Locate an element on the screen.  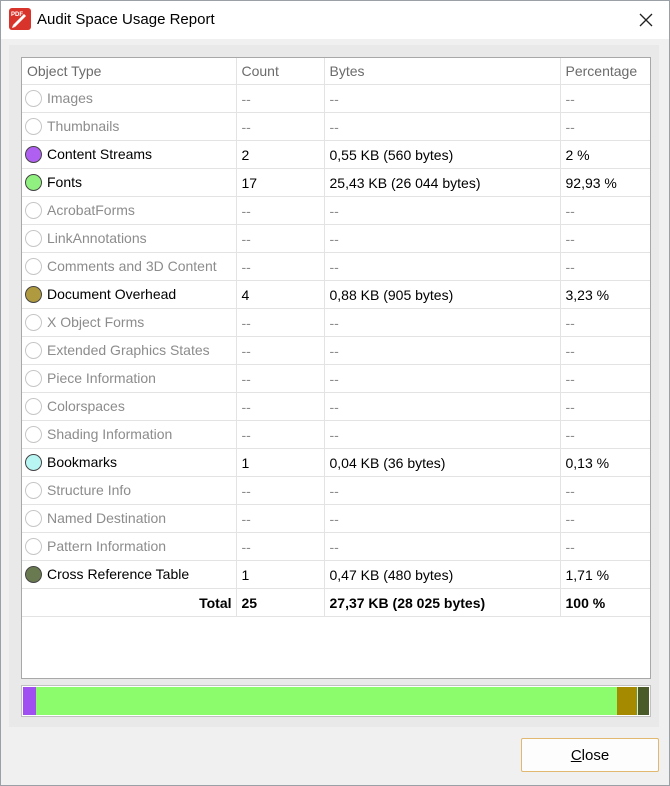
table-row: LinkAnnotations -- -- -- is located at coordinates (336, 238).